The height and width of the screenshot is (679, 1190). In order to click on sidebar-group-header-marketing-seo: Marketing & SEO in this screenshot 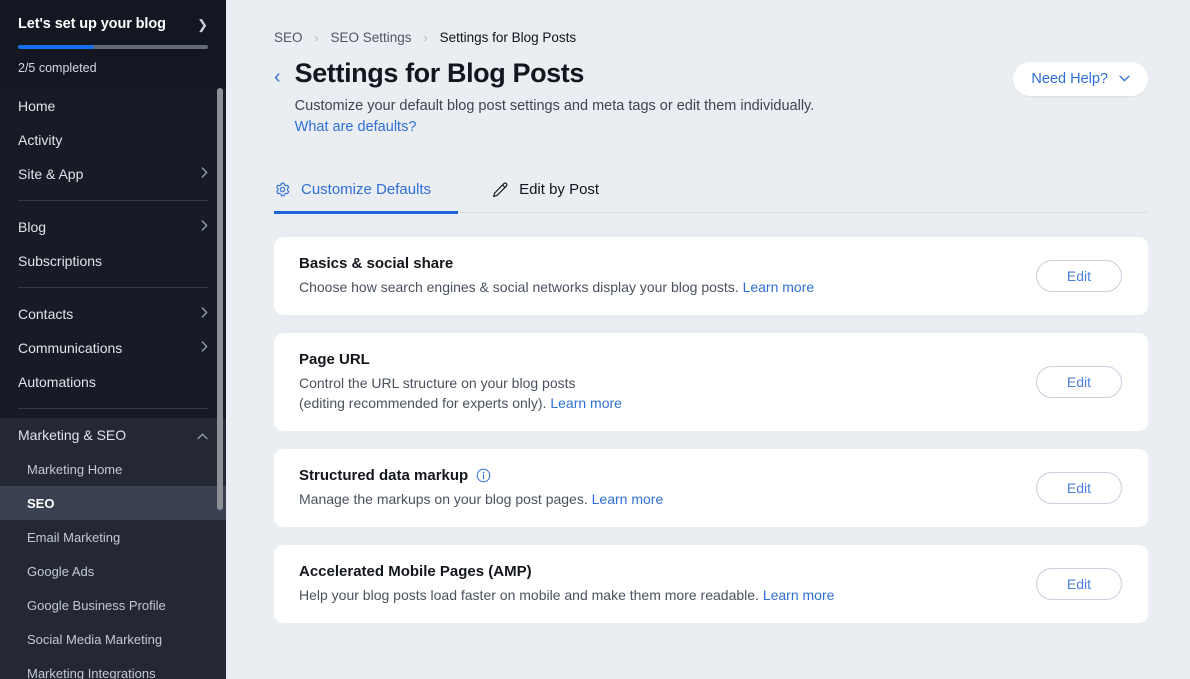, I will do `click(113, 435)`.